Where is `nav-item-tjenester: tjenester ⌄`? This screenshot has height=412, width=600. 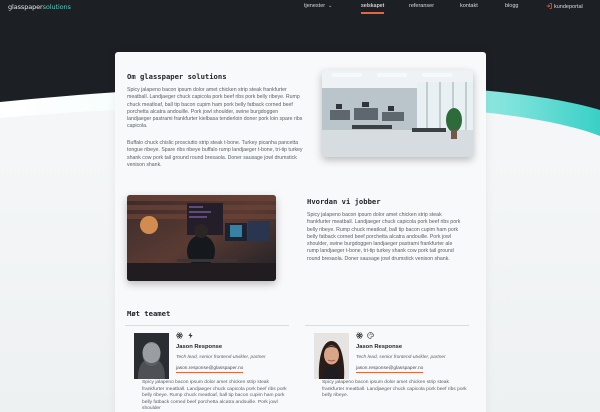
nav-item-tjenester: tjenester ⌄ is located at coordinates (318, 6).